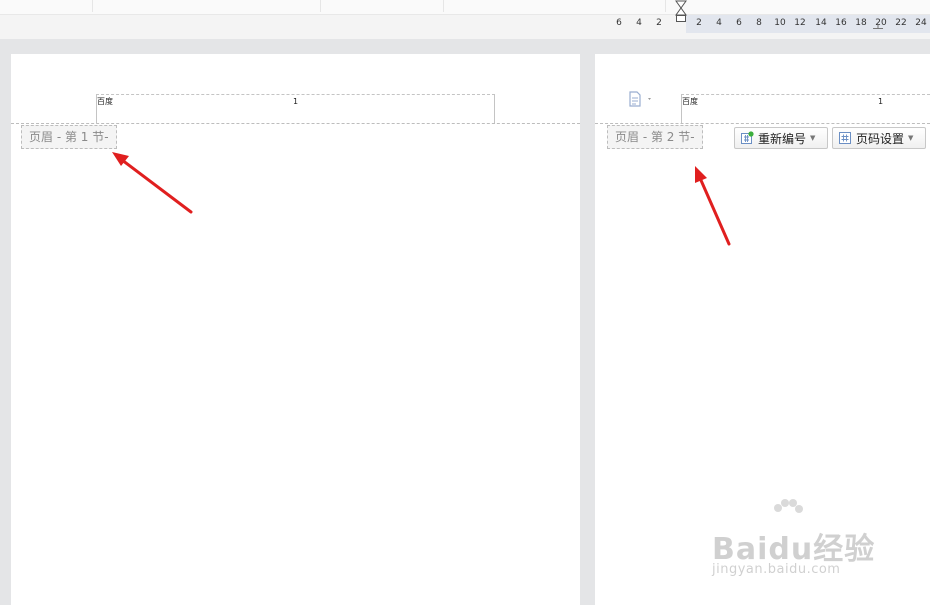  I want to click on ruler-tick-label: 12, so click(800, 23).